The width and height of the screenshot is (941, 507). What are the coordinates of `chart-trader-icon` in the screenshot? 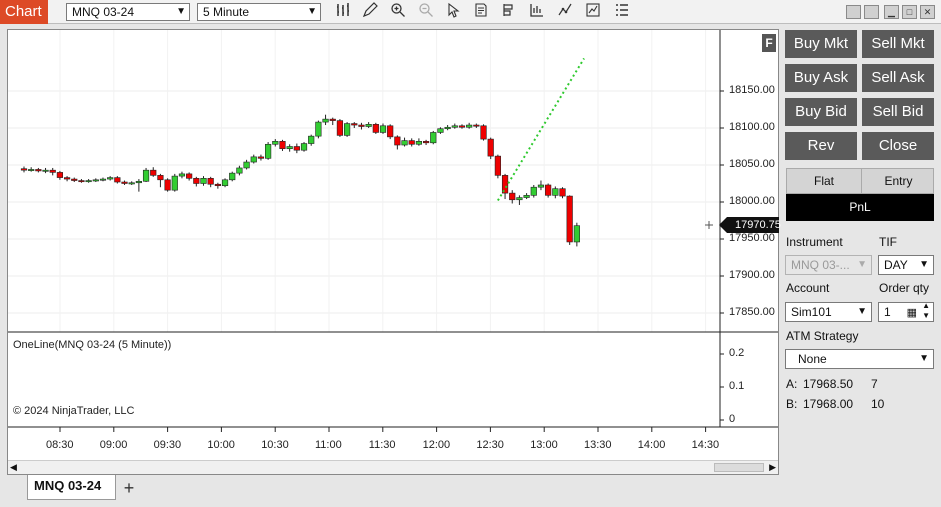 It's located at (593, 12).